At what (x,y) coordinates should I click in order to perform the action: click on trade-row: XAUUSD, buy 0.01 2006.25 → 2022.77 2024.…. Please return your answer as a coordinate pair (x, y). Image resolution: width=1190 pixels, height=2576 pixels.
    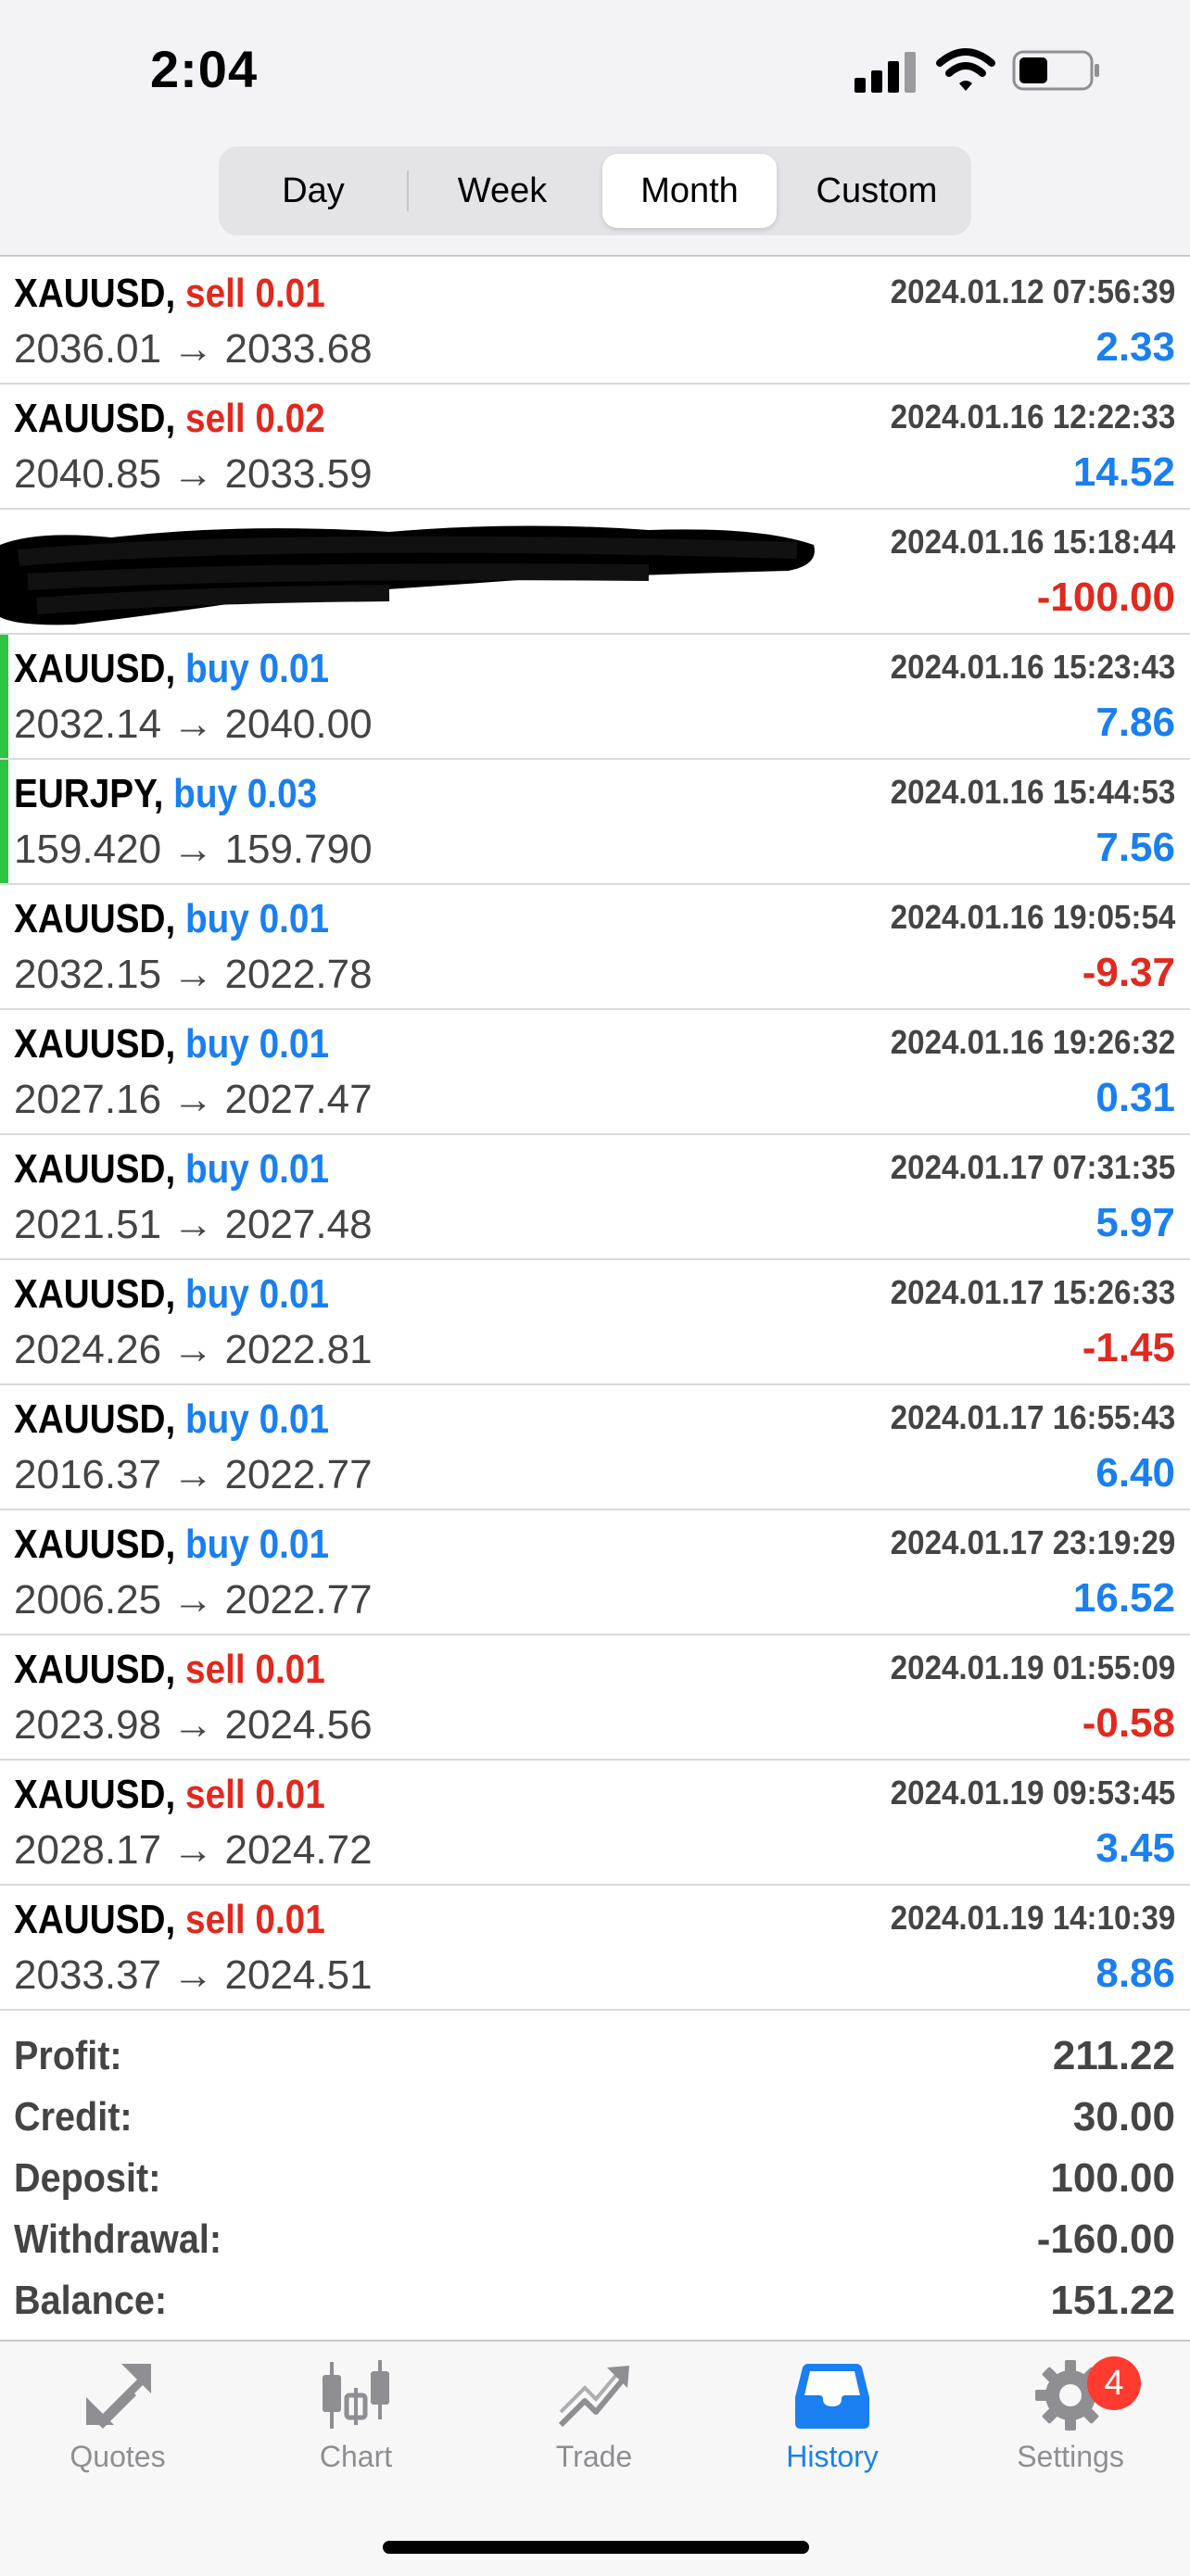
    Looking at the image, I should click on (595, 1572).